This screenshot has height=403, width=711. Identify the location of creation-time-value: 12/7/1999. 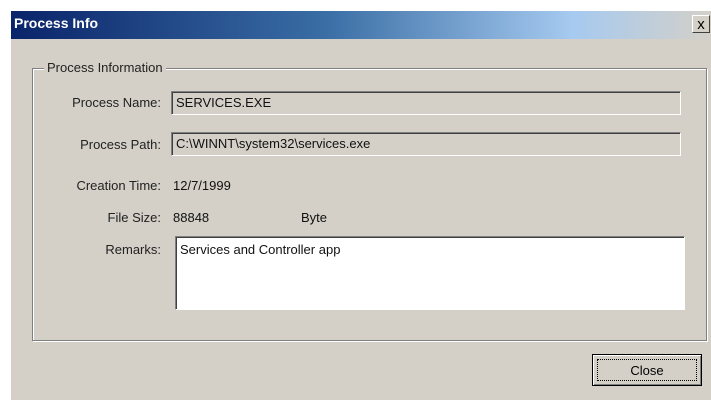
(202, 185).